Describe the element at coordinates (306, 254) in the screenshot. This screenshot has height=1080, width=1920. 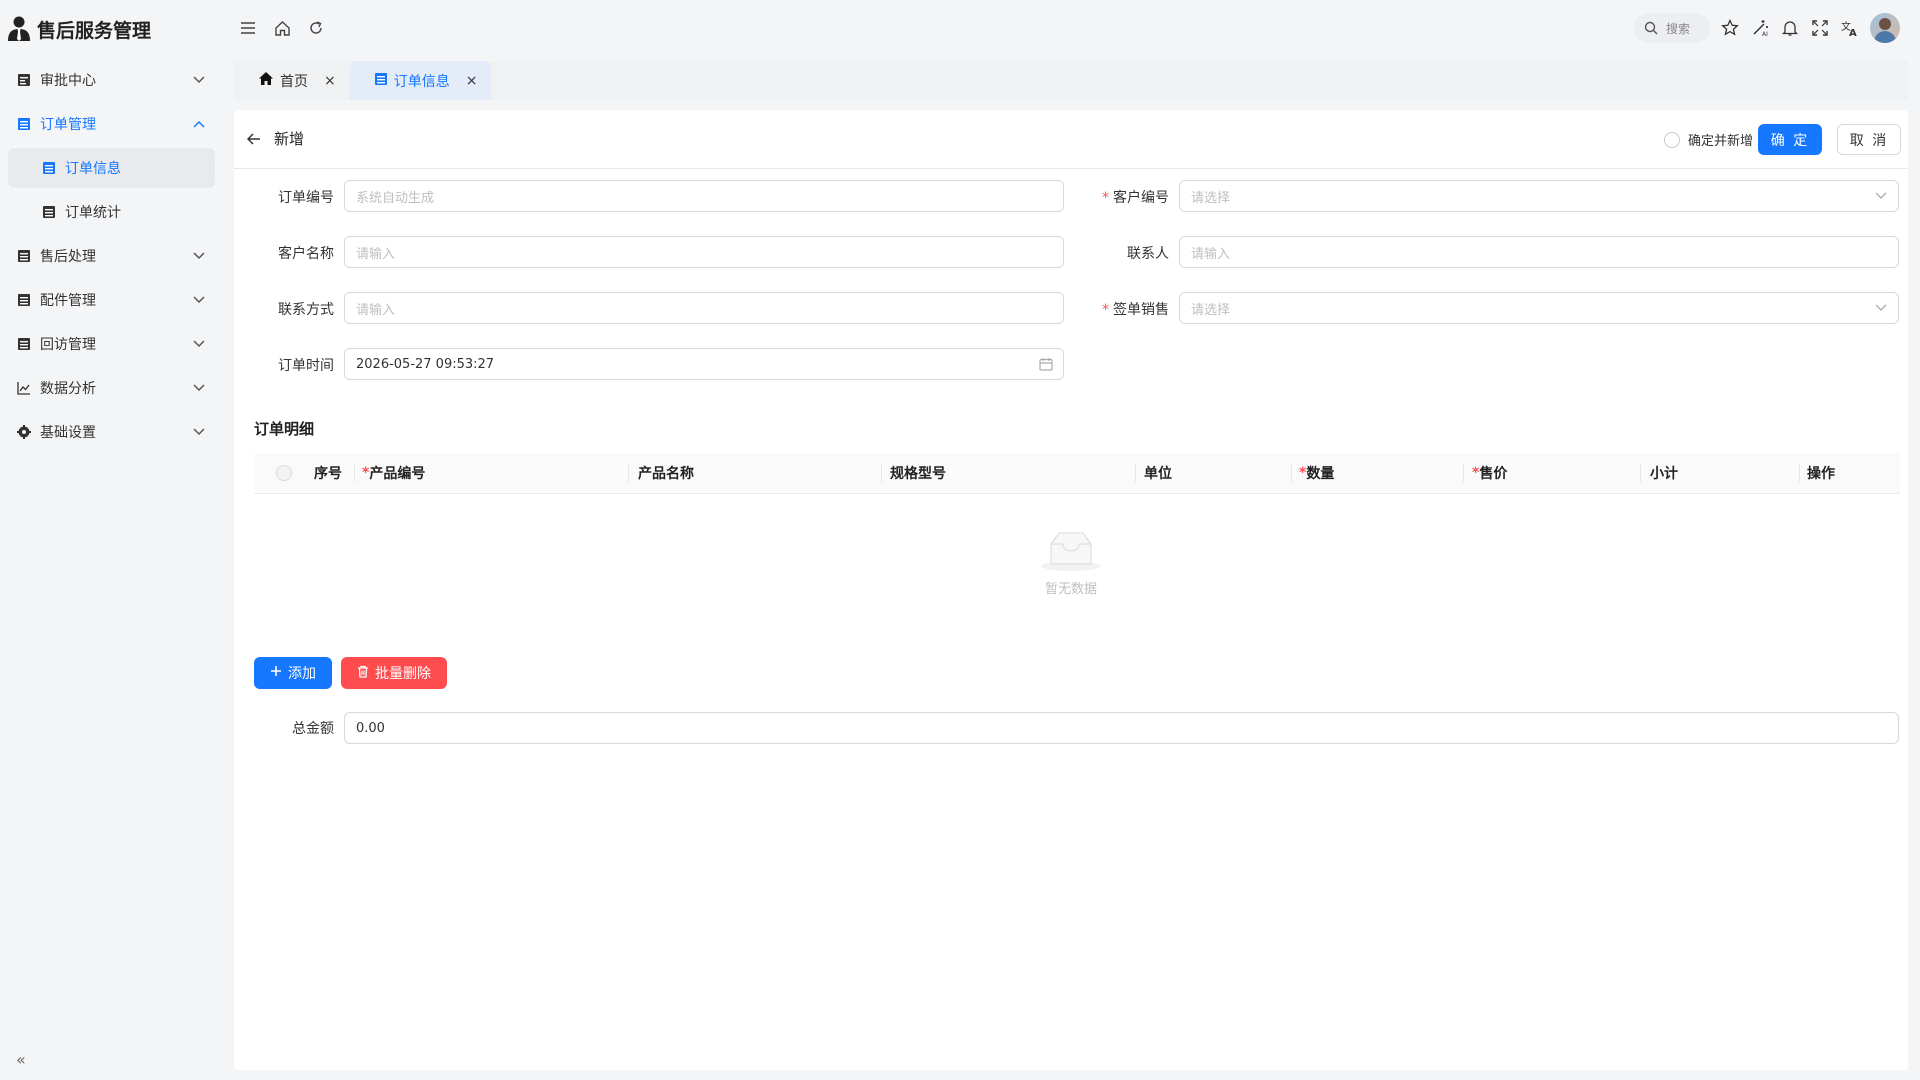
I see `customer-name-label: 客户名称` at that location.